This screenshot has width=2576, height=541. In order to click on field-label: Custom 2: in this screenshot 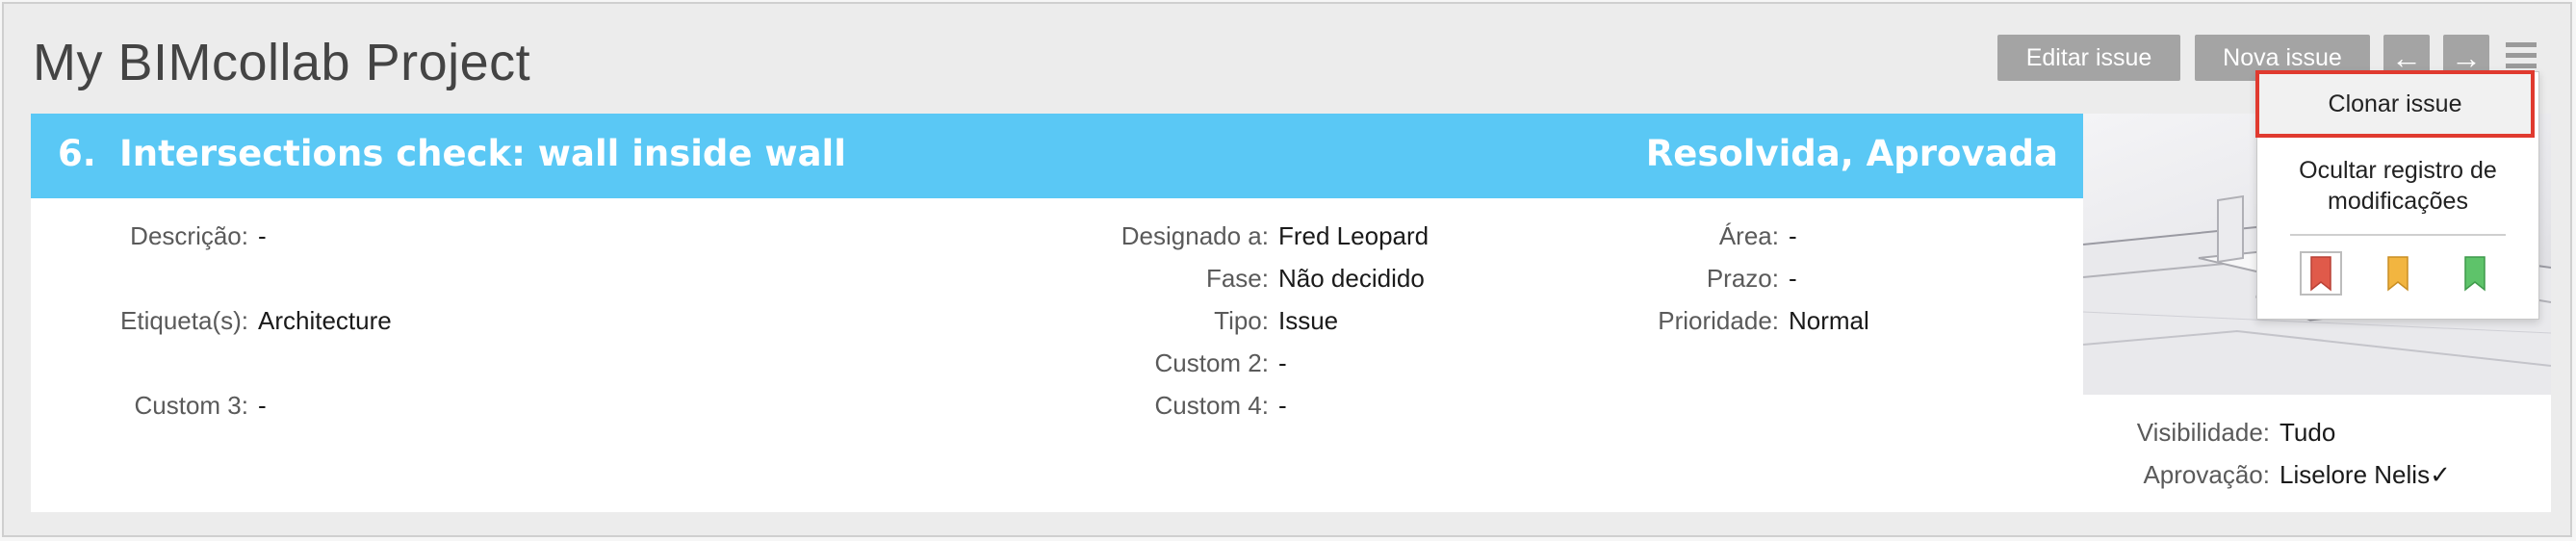, I will do `click(1212, 362)`.